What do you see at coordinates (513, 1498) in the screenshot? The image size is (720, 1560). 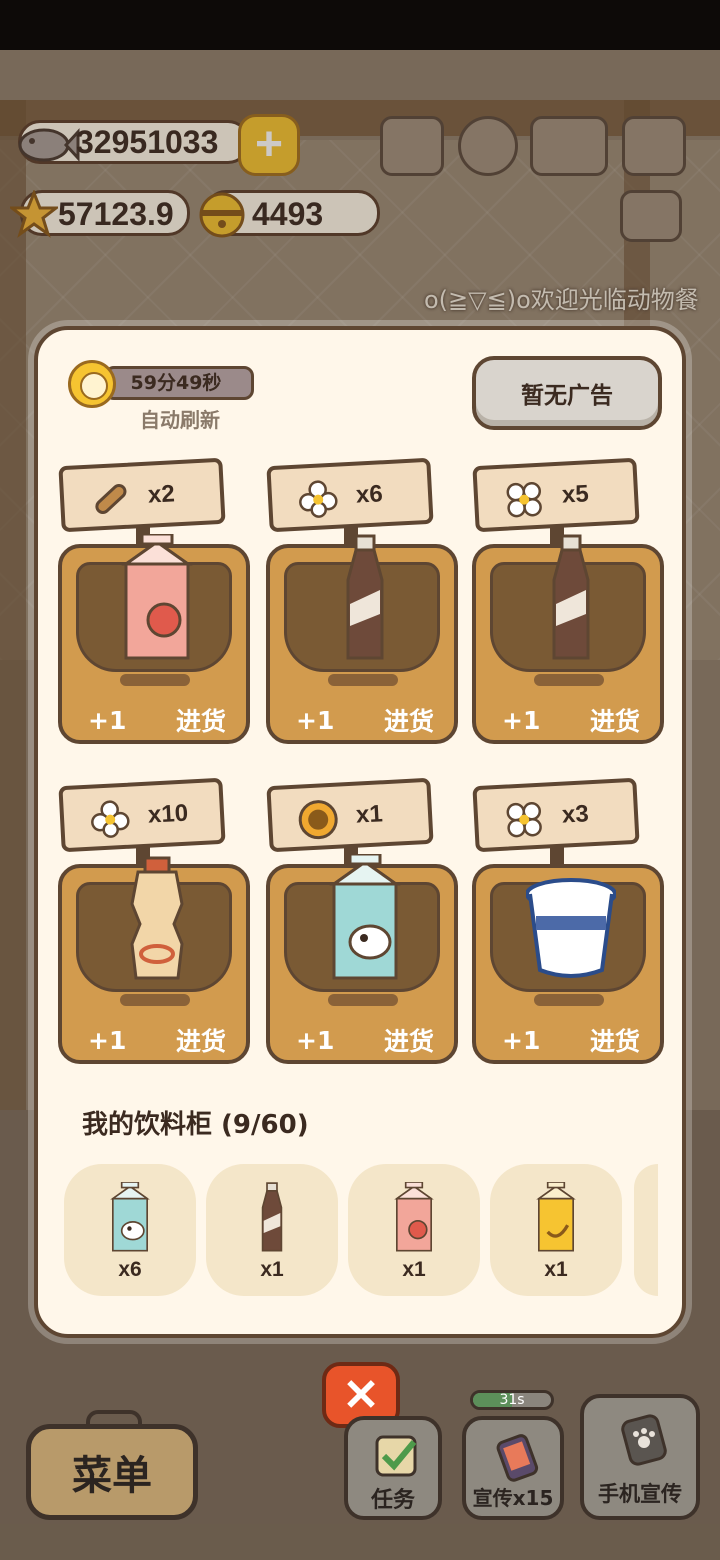 I see `promo-label: 宣传x15` at bounding box center [513, 1498].